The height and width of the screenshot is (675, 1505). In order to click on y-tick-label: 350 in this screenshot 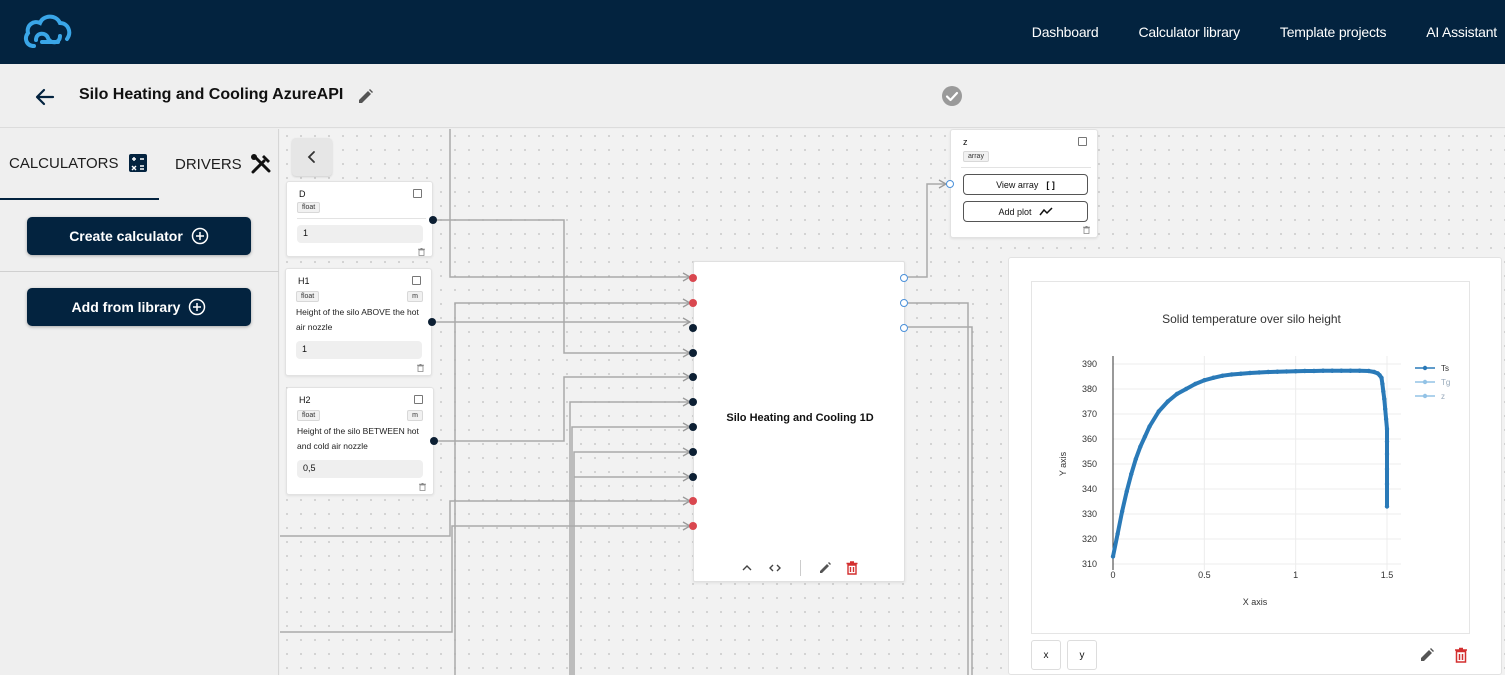, I will do `click(1089, 464)`.